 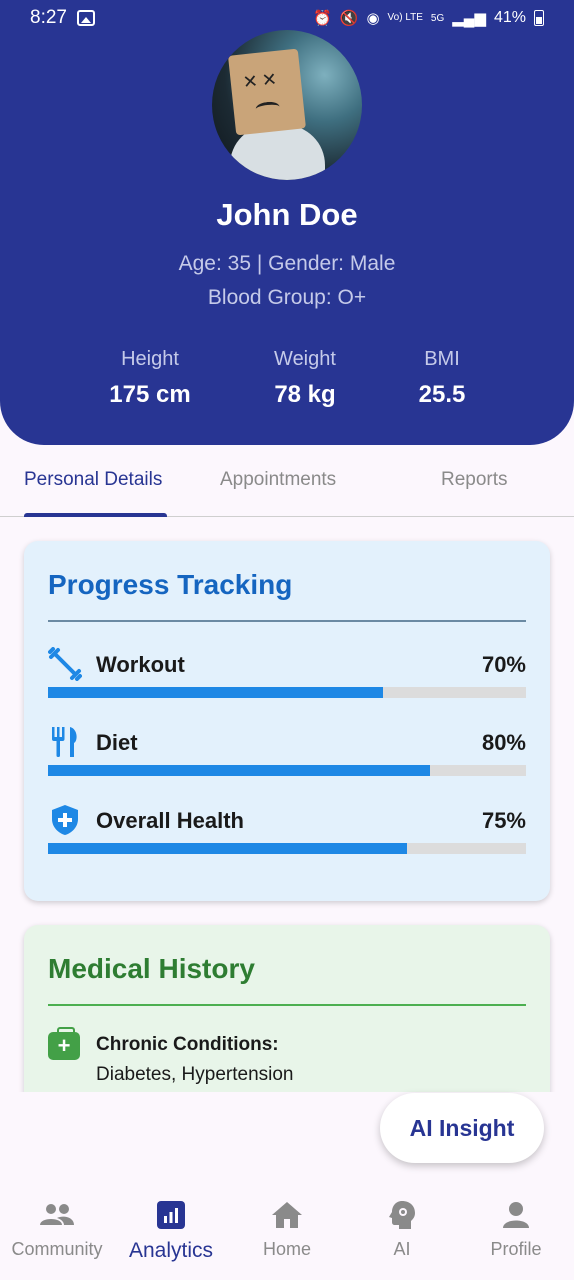 I want to click on progress-percent: 80%, so click(x=503, y=742).